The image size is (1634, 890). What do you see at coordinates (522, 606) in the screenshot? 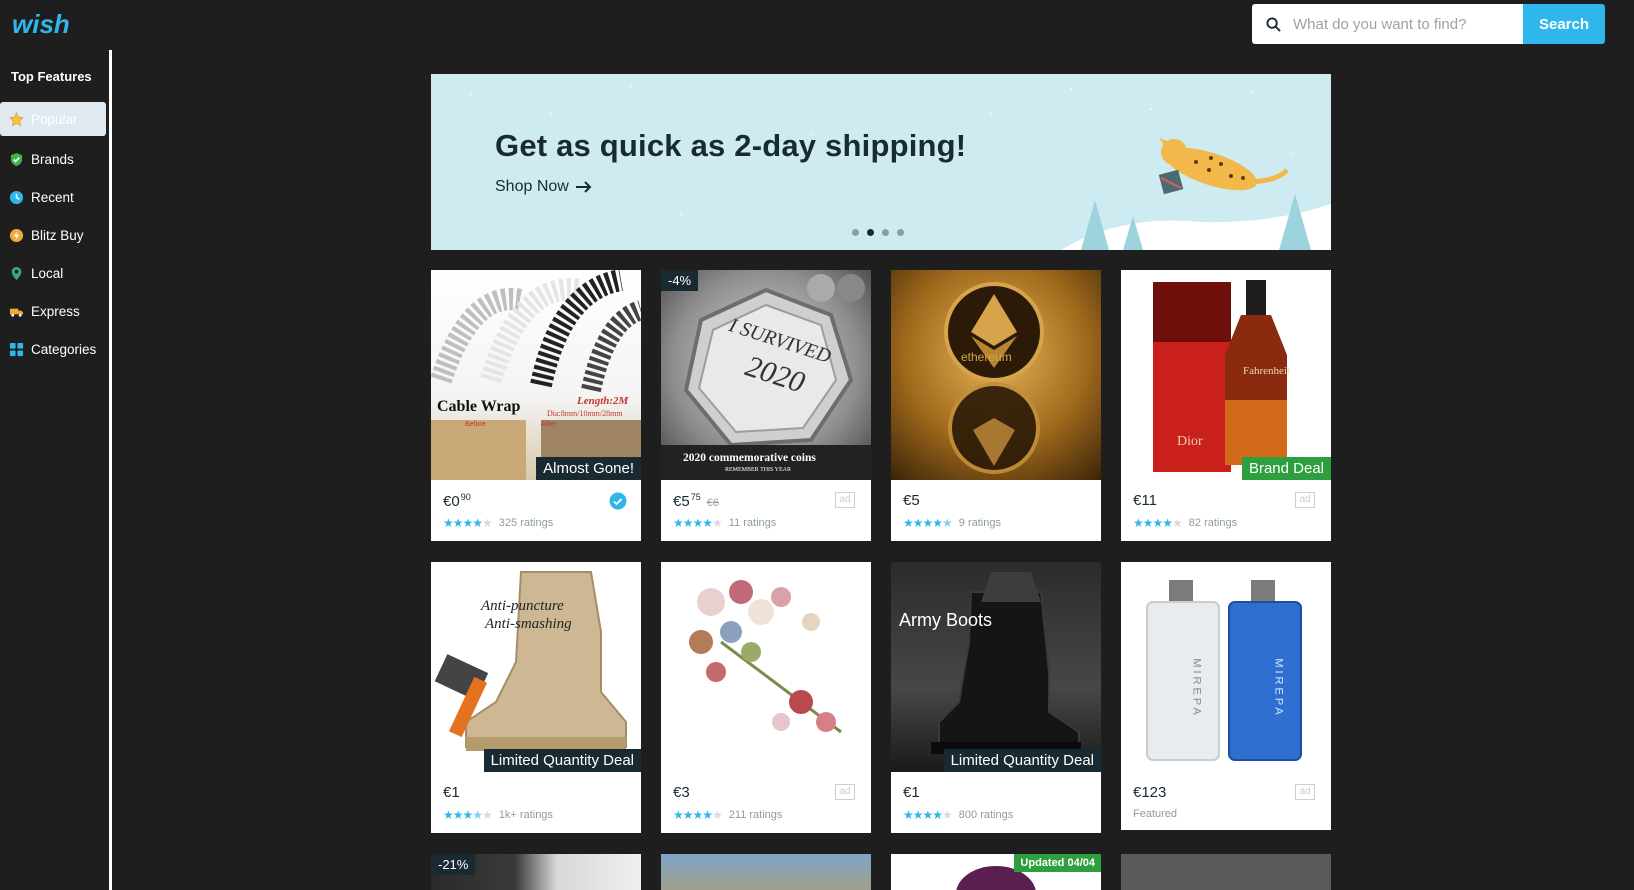
I see `overlay-anti-puncture: Anti-puncture` at bounding box center [522, 606].